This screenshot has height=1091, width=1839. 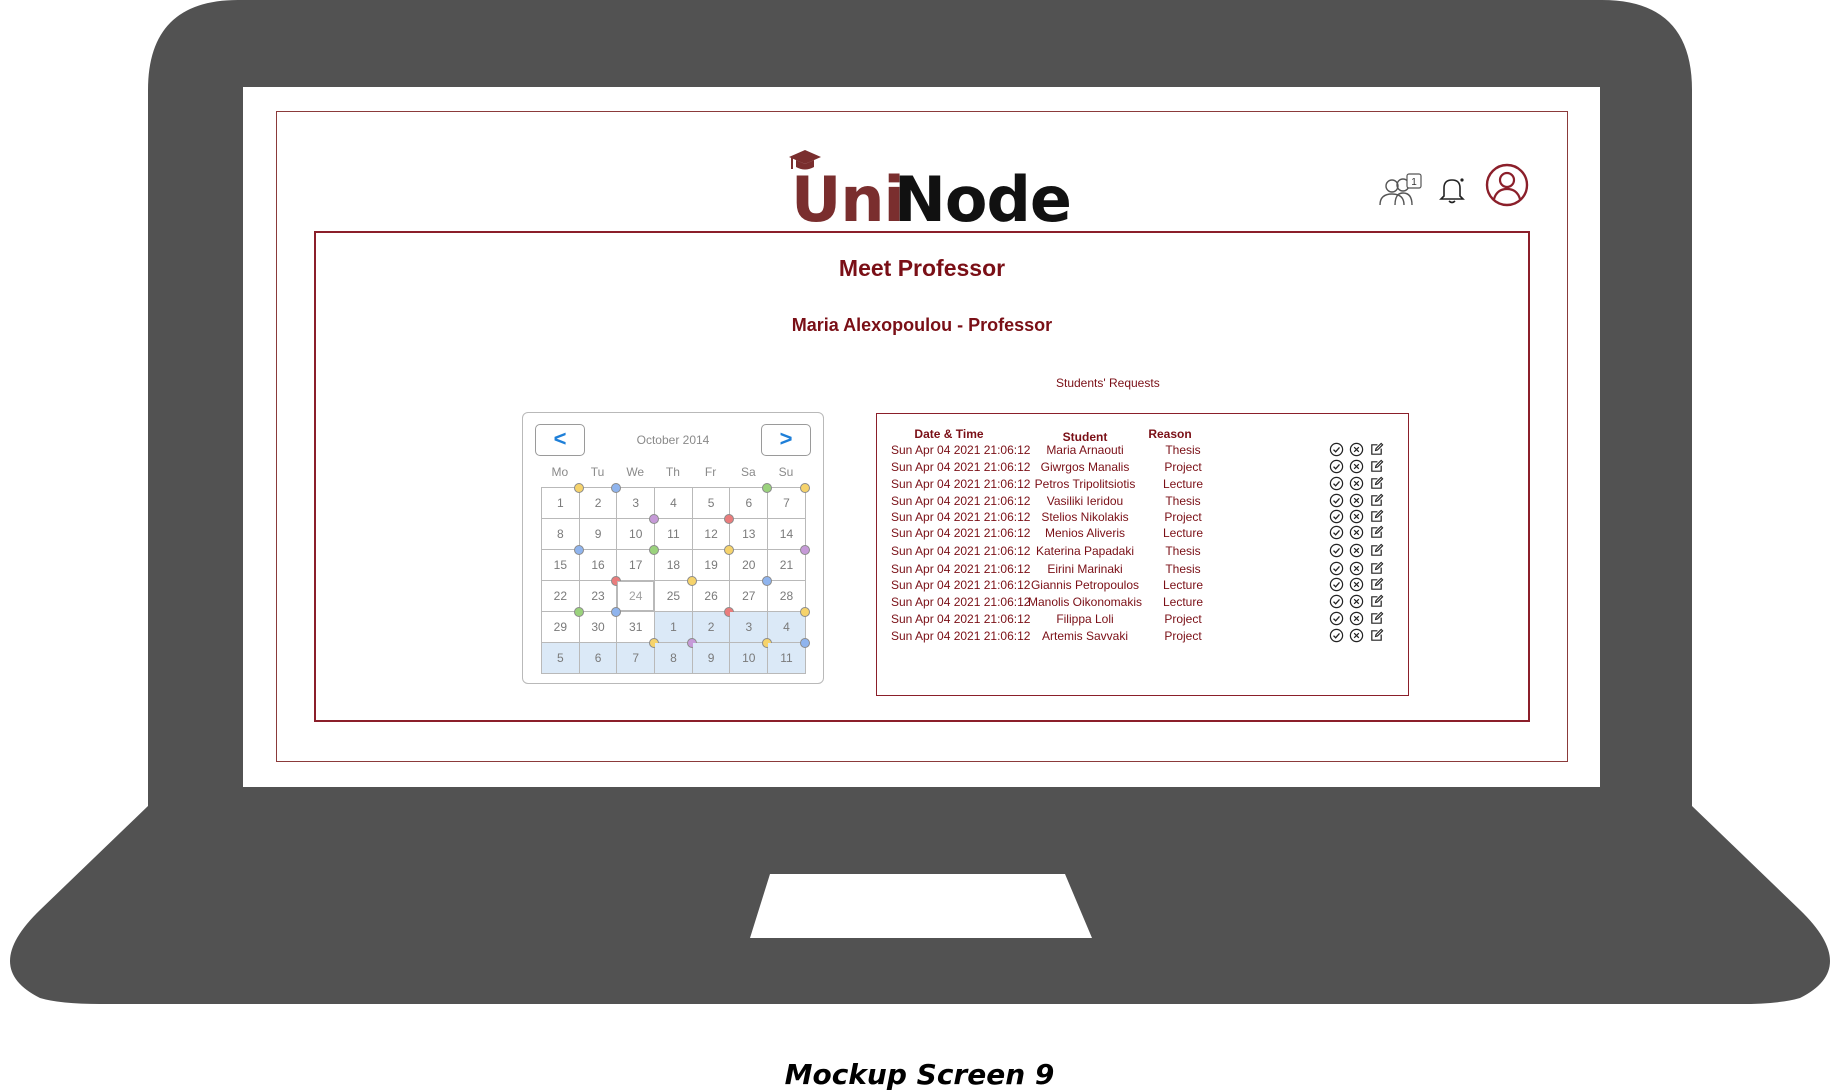 I want to click on calendar-day: 15, so click(x=563, y=563).